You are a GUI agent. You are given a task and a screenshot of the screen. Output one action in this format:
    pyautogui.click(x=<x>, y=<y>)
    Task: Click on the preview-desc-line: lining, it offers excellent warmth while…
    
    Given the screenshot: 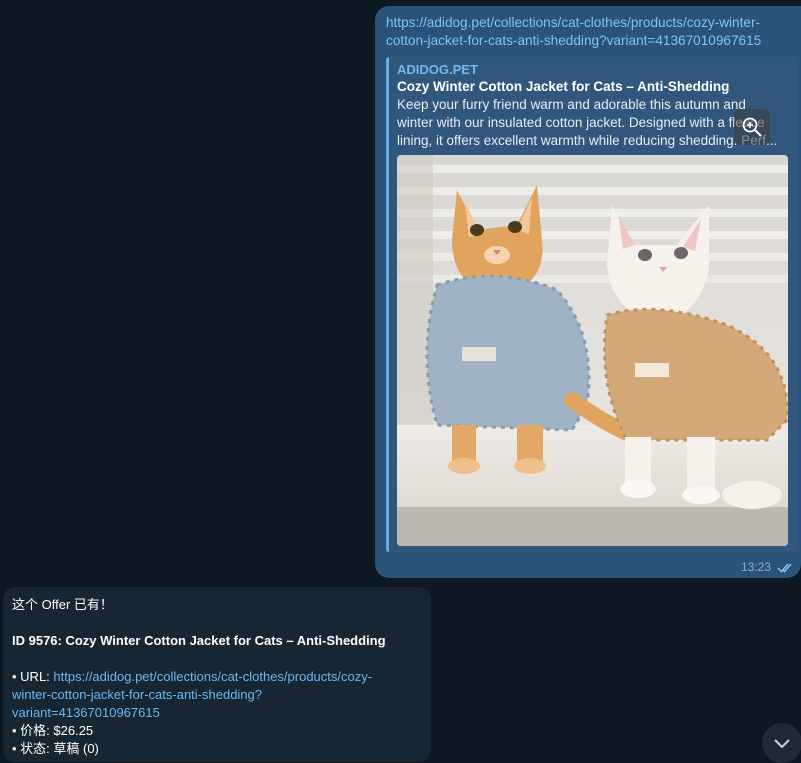 What is the action you would take?
    pyautogui.click(x=587, y=140)
    